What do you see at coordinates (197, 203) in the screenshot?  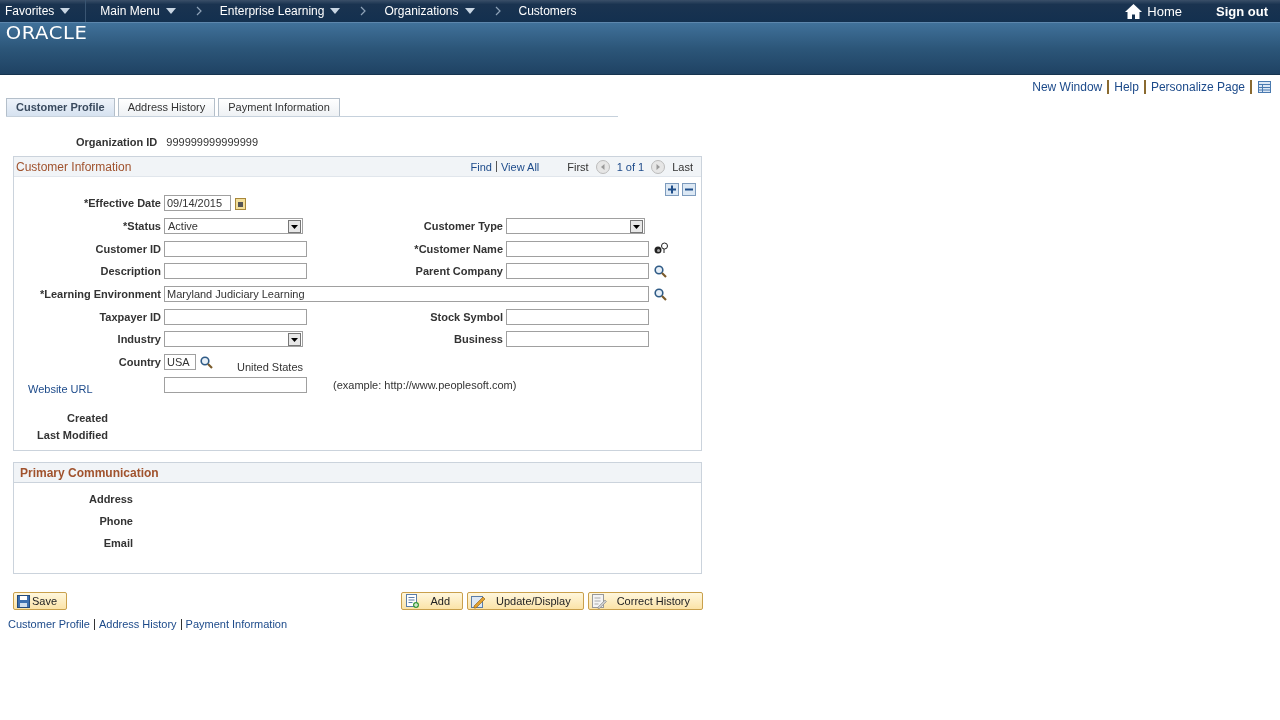 I see `input-field: 09/14/2015` at bounding box center [197, 203].